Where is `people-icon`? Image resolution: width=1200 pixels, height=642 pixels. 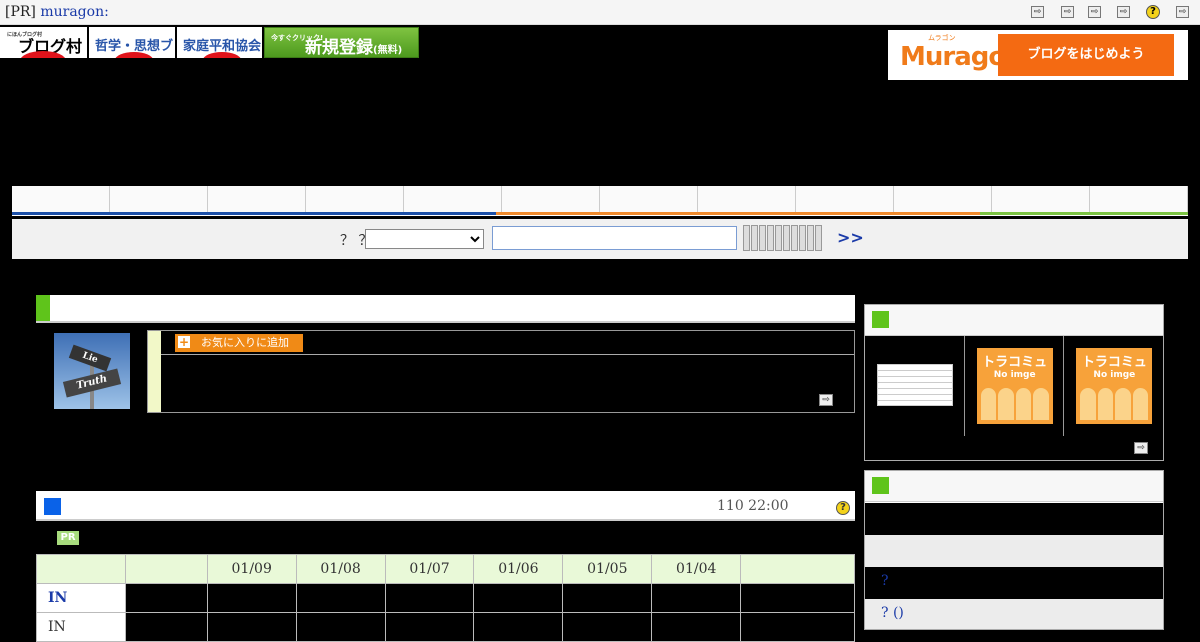 people-icon is located at coordinates (1014, 404).